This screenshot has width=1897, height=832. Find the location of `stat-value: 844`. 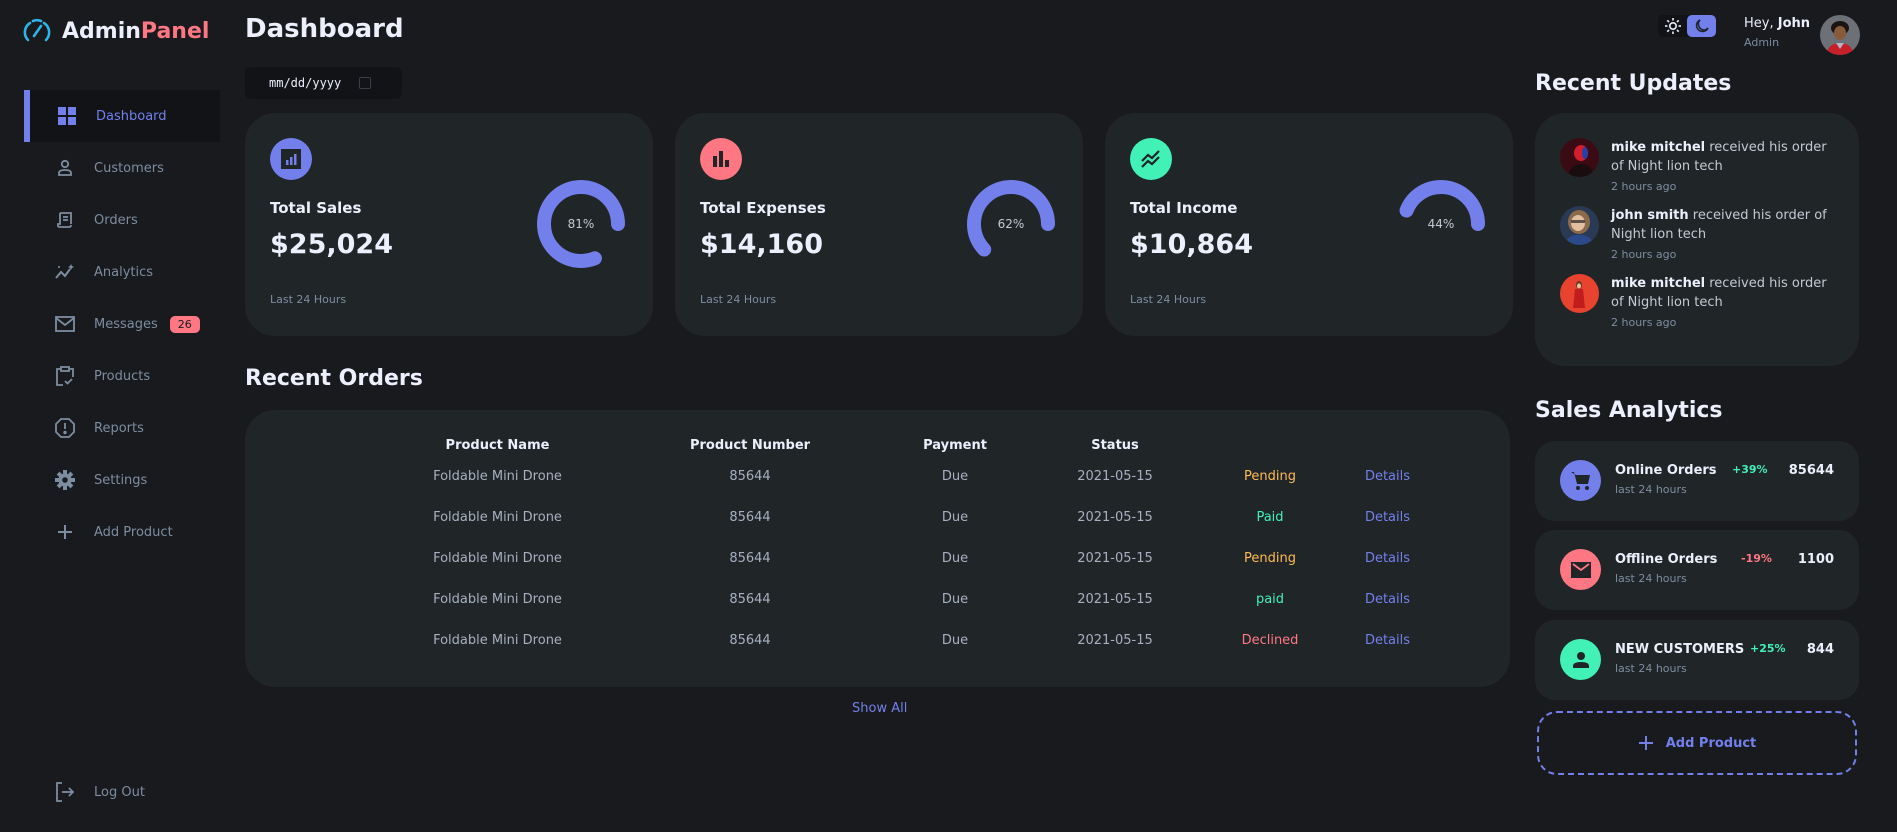

stat-value: 844 is located at coordinates (1820, 649).